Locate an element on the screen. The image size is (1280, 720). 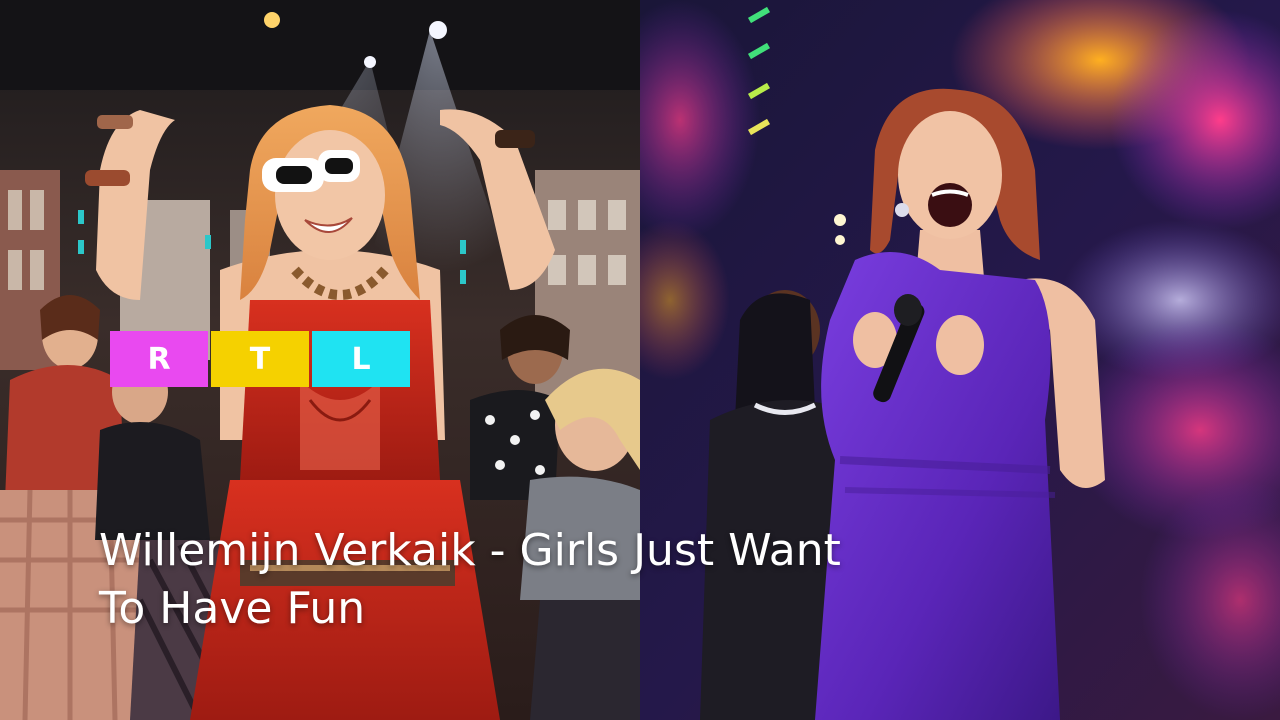
performer-face is located at coordinates (330, 195).